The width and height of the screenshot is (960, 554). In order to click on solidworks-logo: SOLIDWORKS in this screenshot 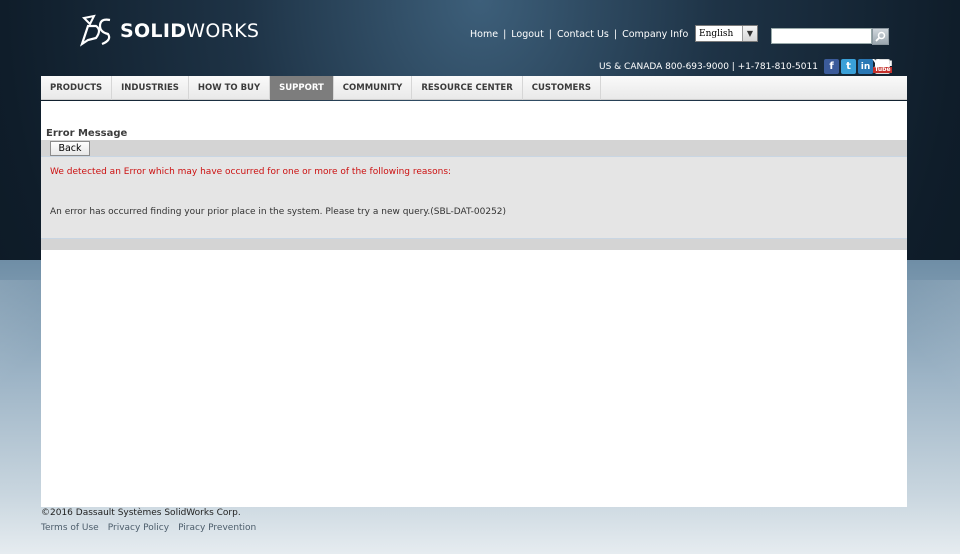, I will do `click(169, 31)`.